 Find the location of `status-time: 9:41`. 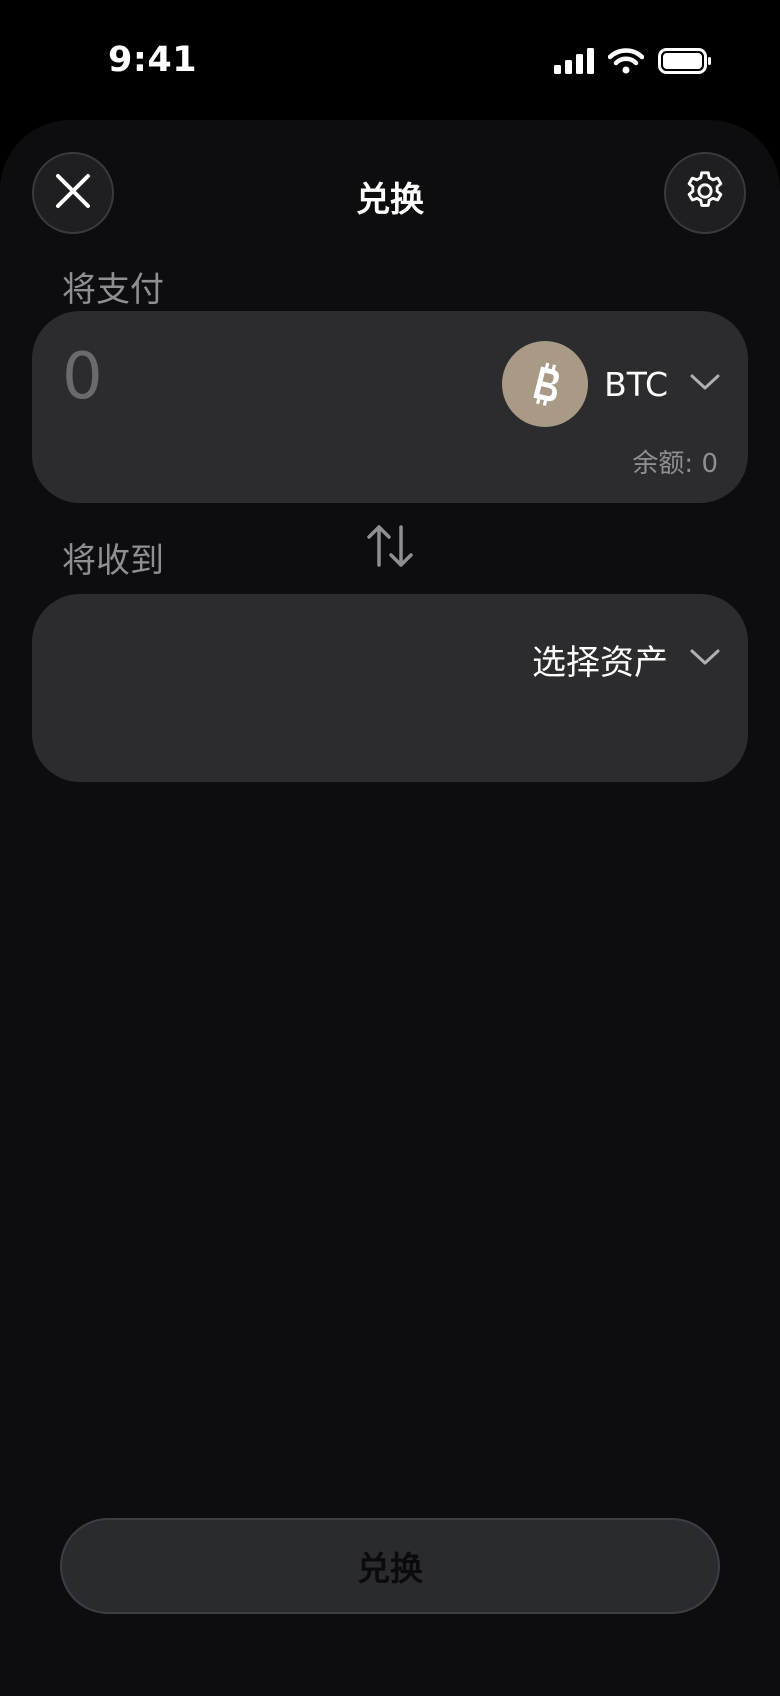

status-time: 9:41 is located at coordinates (153, 60).